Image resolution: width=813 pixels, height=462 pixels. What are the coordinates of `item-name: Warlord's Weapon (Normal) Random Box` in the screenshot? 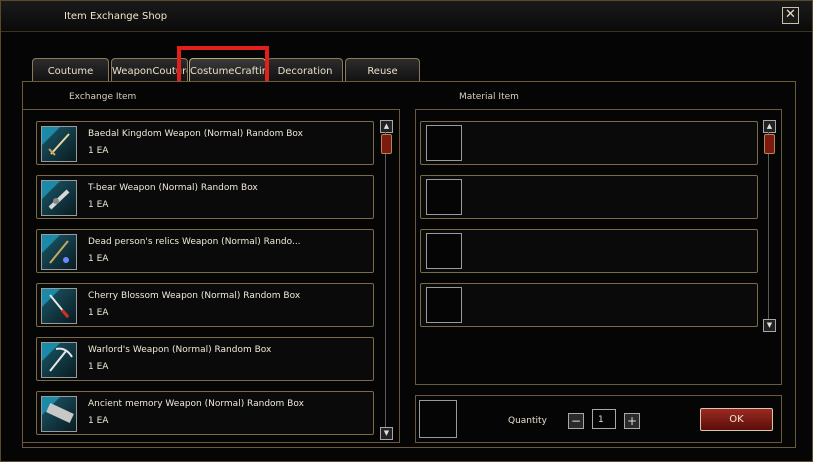 It's located at (180, 350).